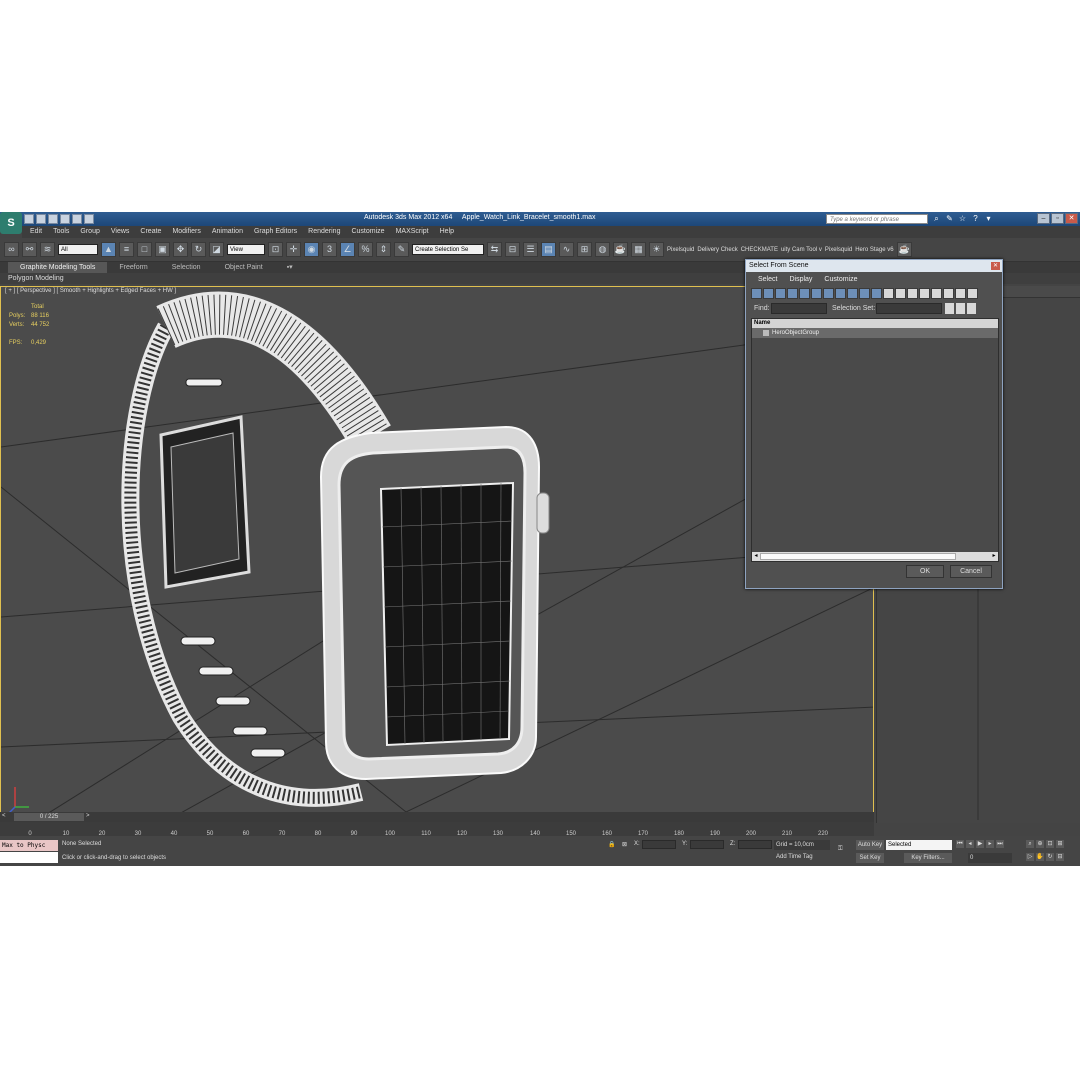 The height and width of the screenshot is (1080, 1080). I want to click on z-coord-field, so click(755, 844).